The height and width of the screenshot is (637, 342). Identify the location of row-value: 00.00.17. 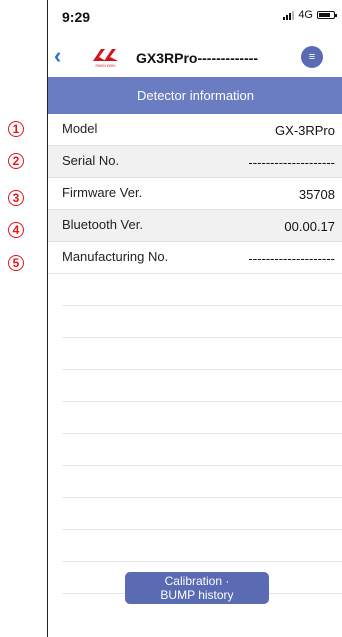
(309, 226).